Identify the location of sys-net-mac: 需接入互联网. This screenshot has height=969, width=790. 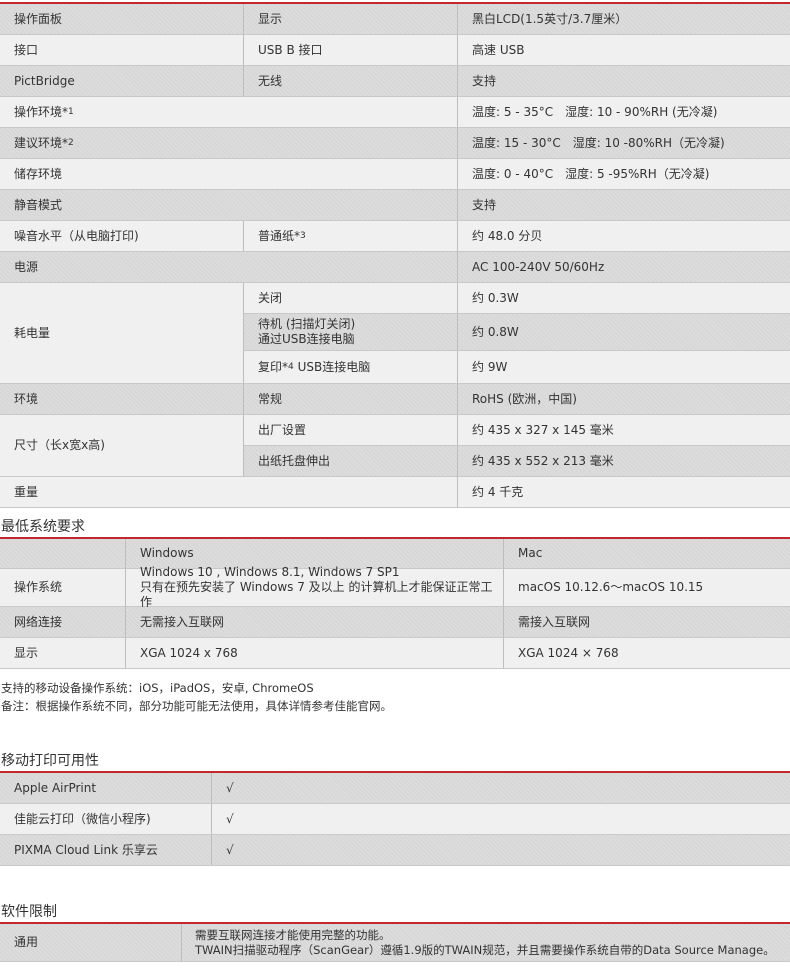
(647, 622).